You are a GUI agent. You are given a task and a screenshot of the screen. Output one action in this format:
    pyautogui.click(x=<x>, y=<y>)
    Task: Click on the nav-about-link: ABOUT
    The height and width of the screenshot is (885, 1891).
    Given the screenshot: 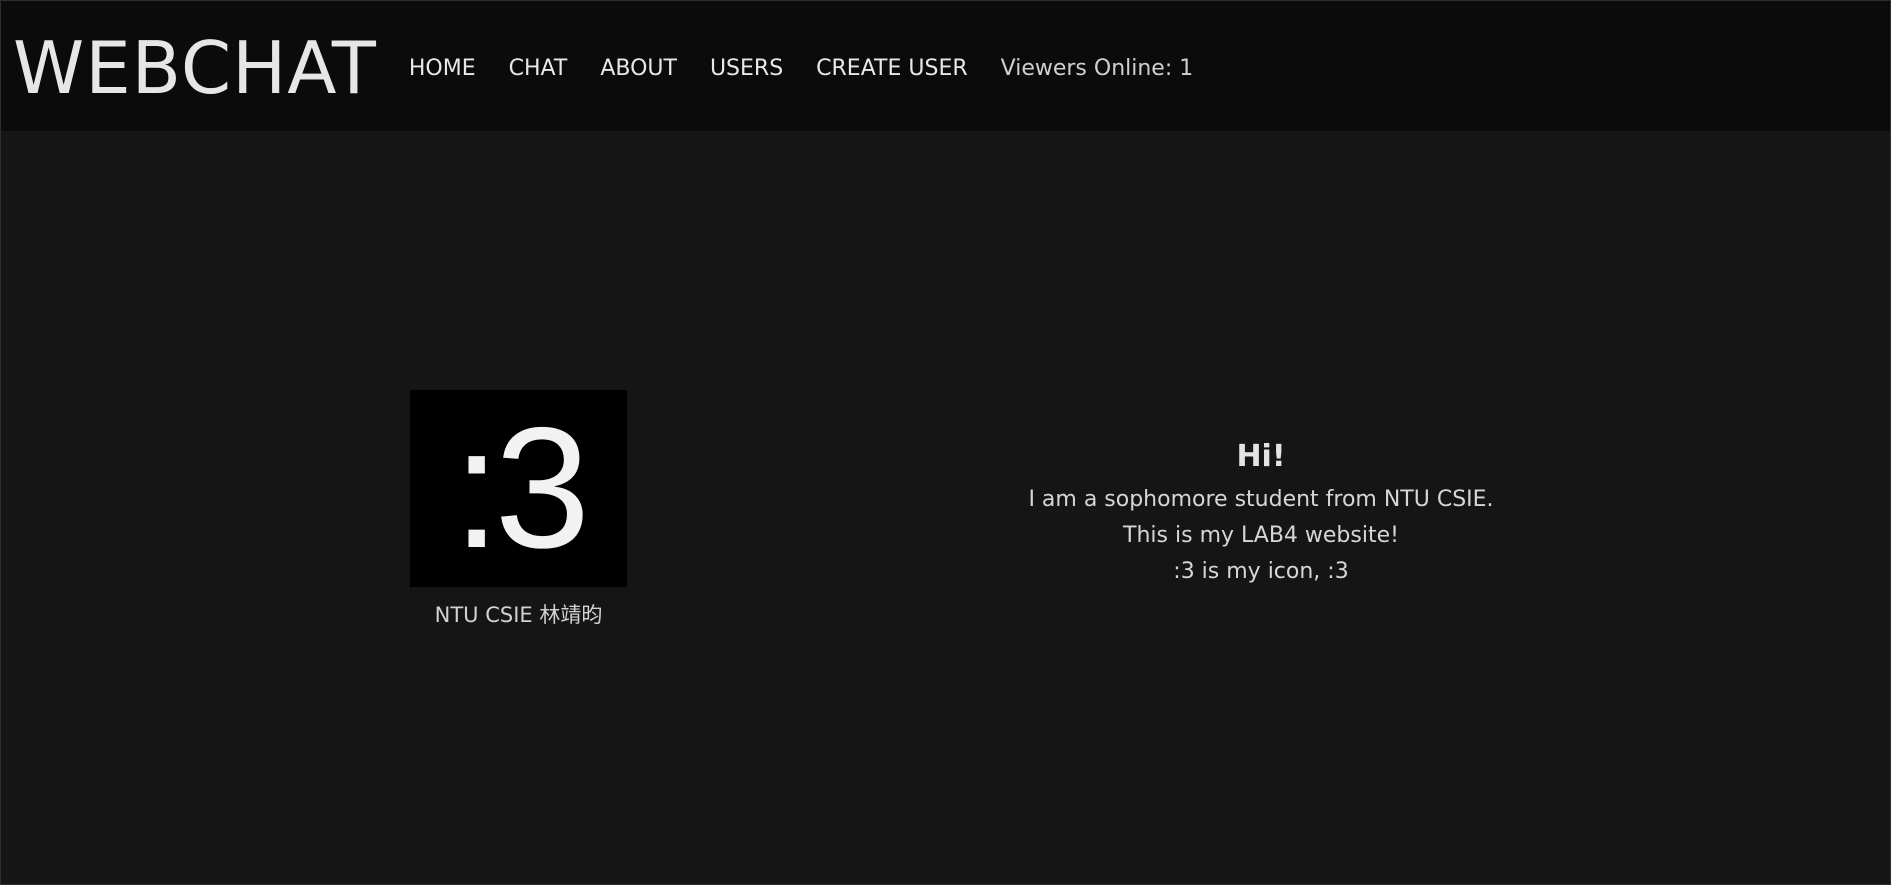 What is the action you would take?
    pyautogui.click(x=638, y=68)
    